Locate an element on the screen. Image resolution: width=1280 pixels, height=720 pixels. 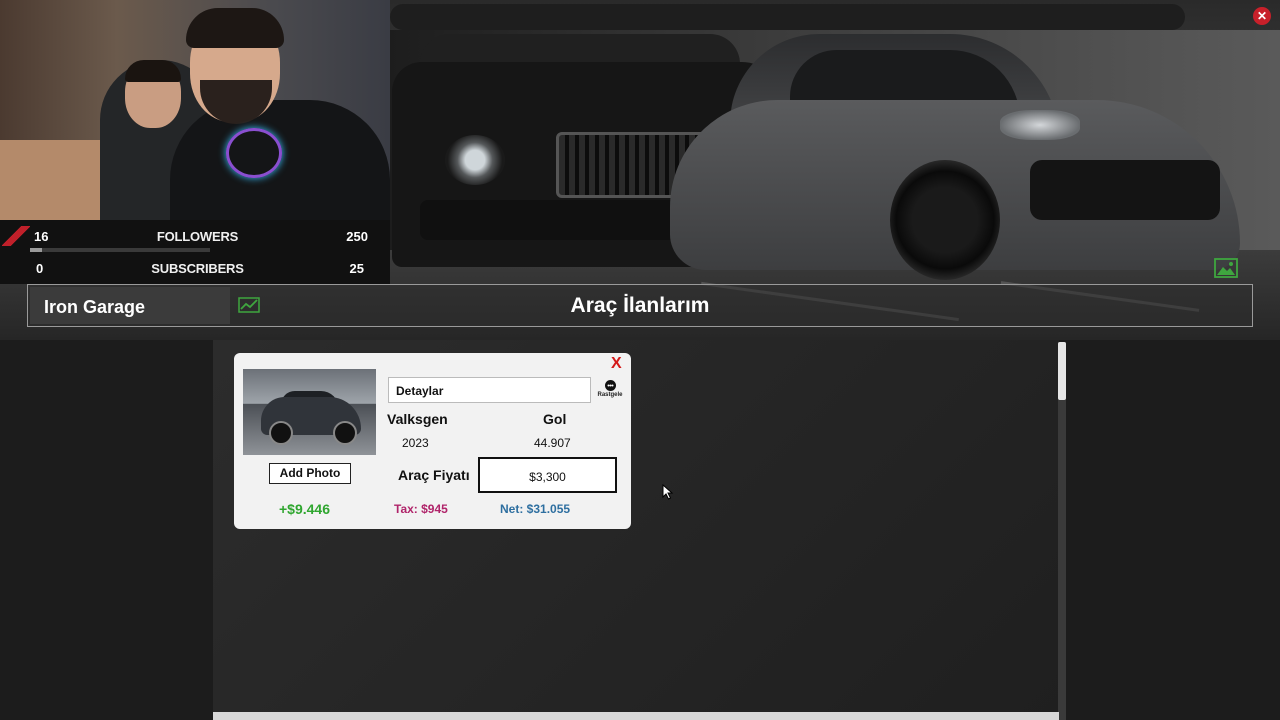
close-icon: ✕ is located at coordinates (1262, 16).